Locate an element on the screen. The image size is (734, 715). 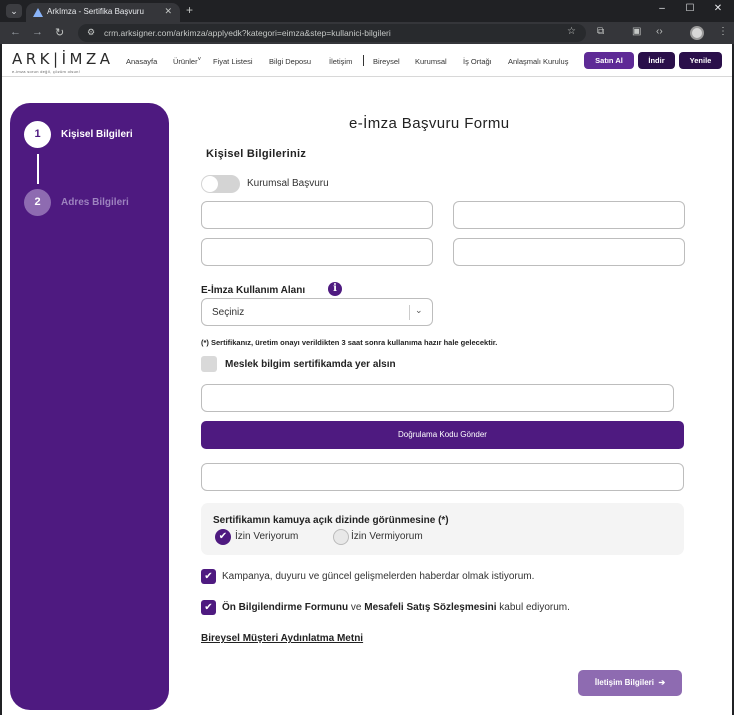
nav-bireysel: Bireysel is located at coordinates (386, 61).